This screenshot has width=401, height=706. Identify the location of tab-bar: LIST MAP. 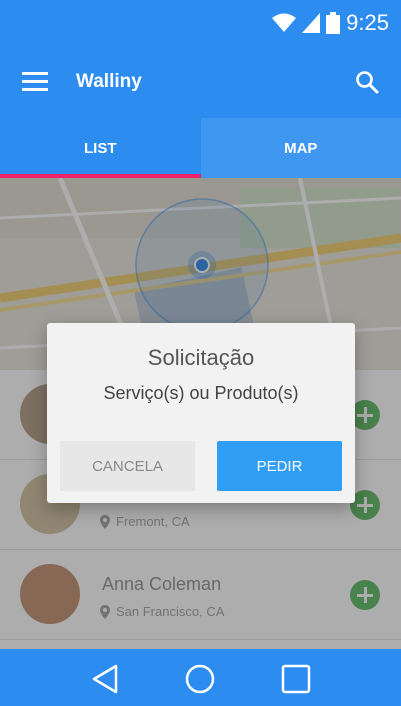
(200, 148).